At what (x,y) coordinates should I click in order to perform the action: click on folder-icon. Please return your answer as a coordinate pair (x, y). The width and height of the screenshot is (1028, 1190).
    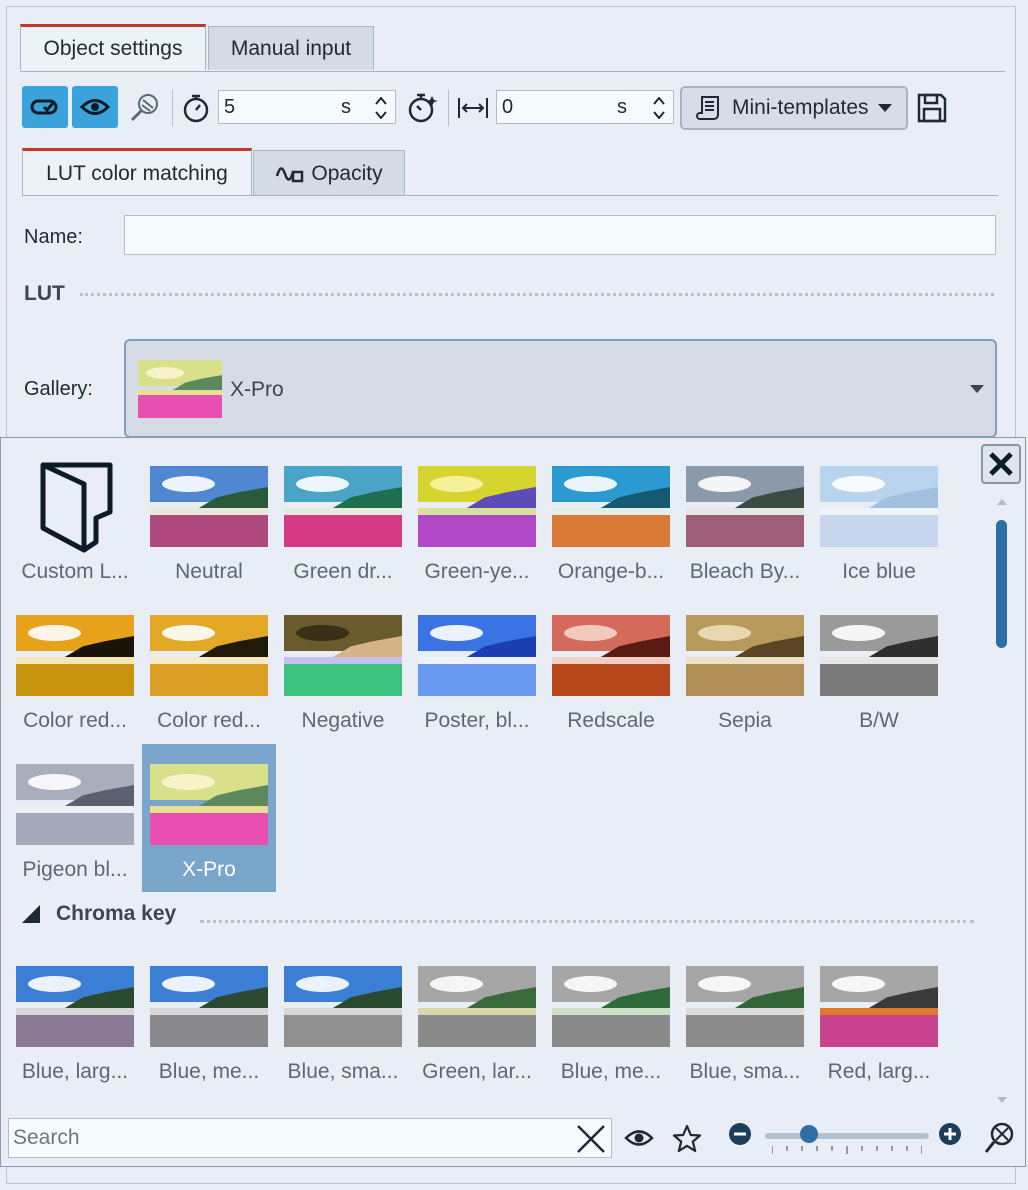
    Looking at the image, I should click on (76, 507).